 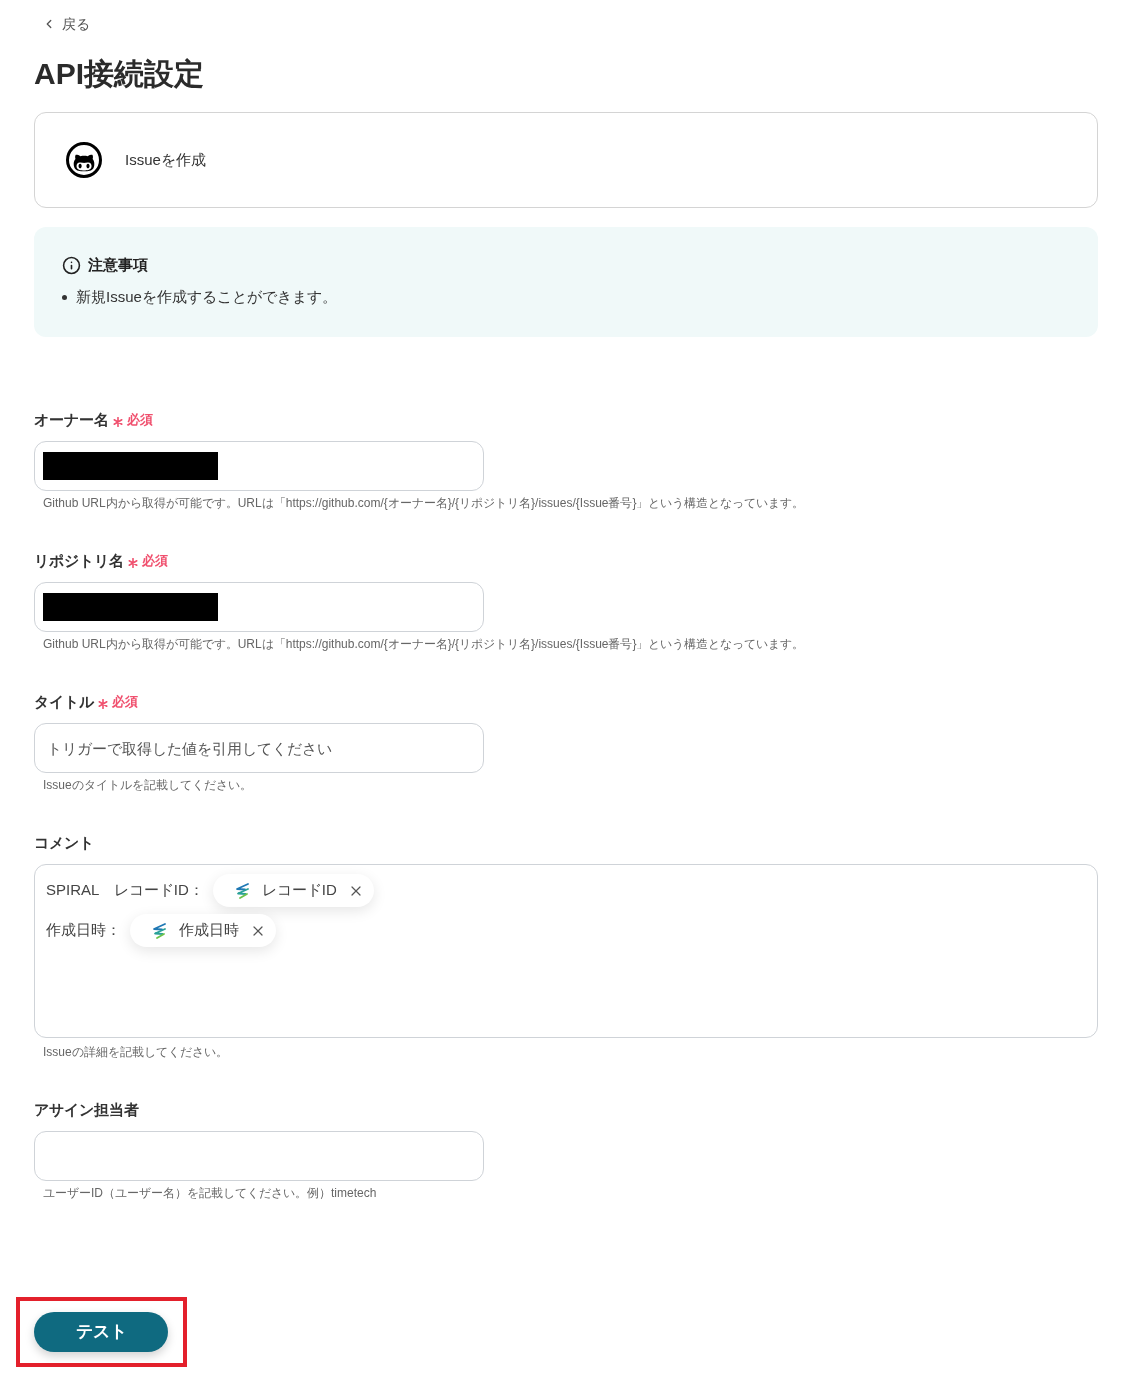 What do you see at coordinates (79, 561) in the screenshot?
I see `field-label: リポジトリ名` at bounding box center [79, 561].